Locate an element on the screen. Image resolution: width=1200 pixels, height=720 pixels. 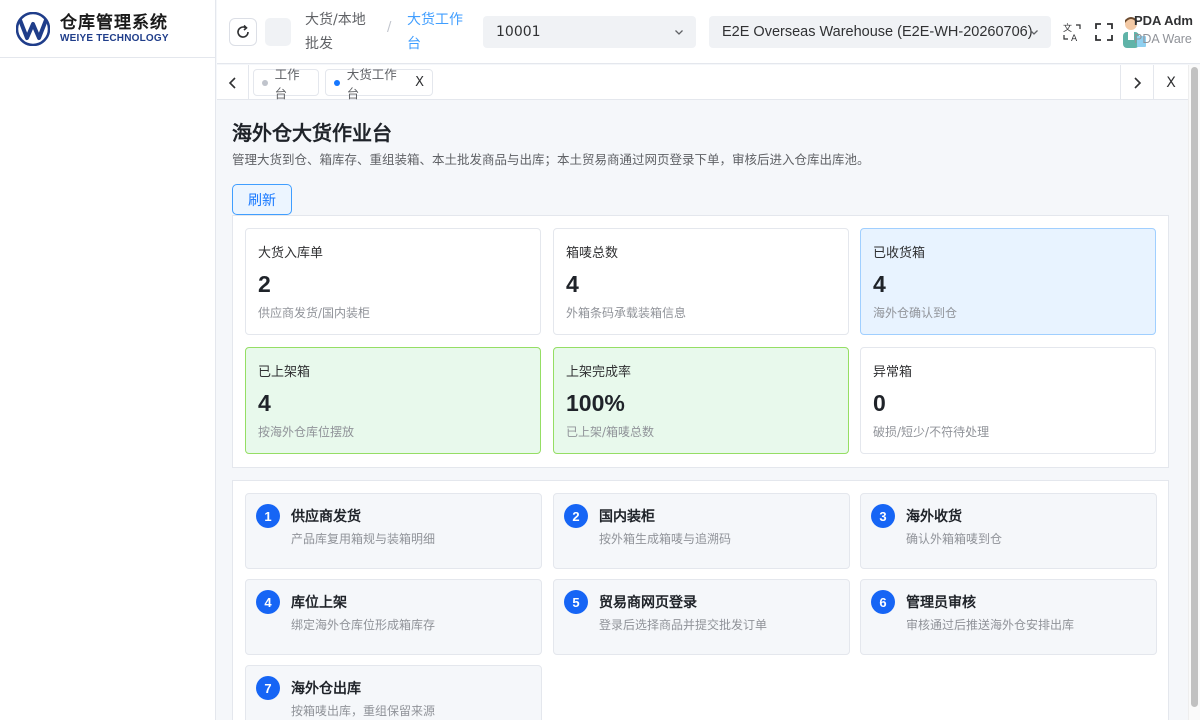
step-number-badge: 4 is located at coordinates (268, 602).